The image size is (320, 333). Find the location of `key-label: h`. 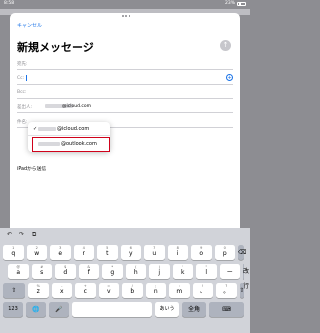

key-label: h is located at coordinates (135, 272).